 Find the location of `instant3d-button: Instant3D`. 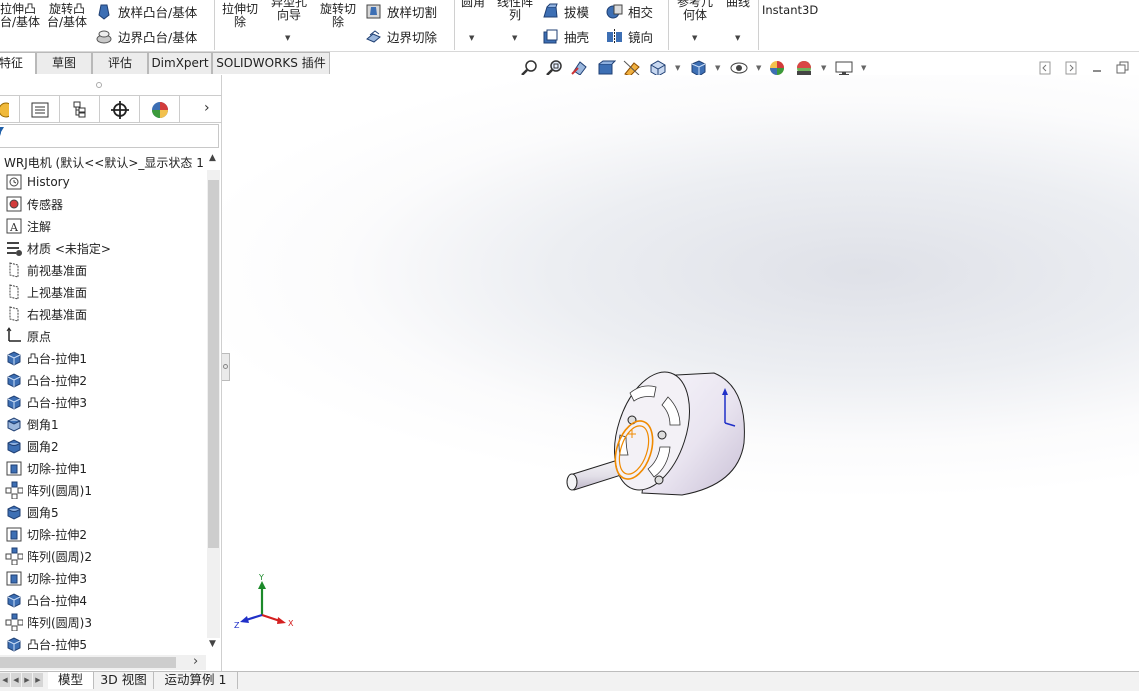

instant3d-button: Instant3D is located at coordinates (790, 10).